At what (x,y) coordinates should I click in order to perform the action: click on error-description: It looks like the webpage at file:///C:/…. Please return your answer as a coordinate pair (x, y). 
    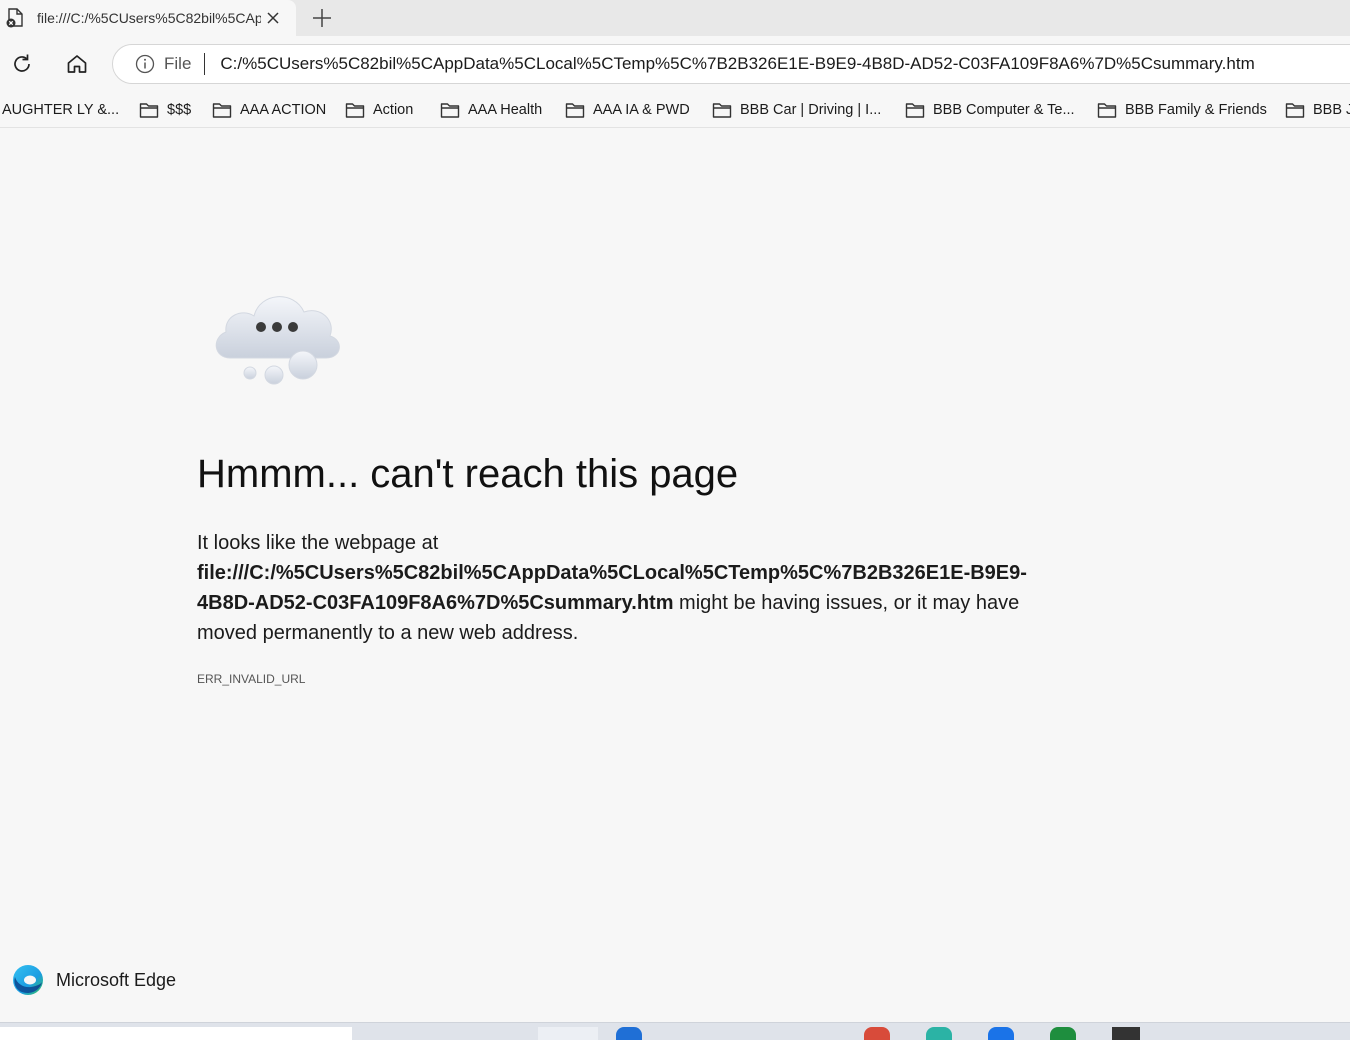
    Looking at the image, I should click on (632, 588).